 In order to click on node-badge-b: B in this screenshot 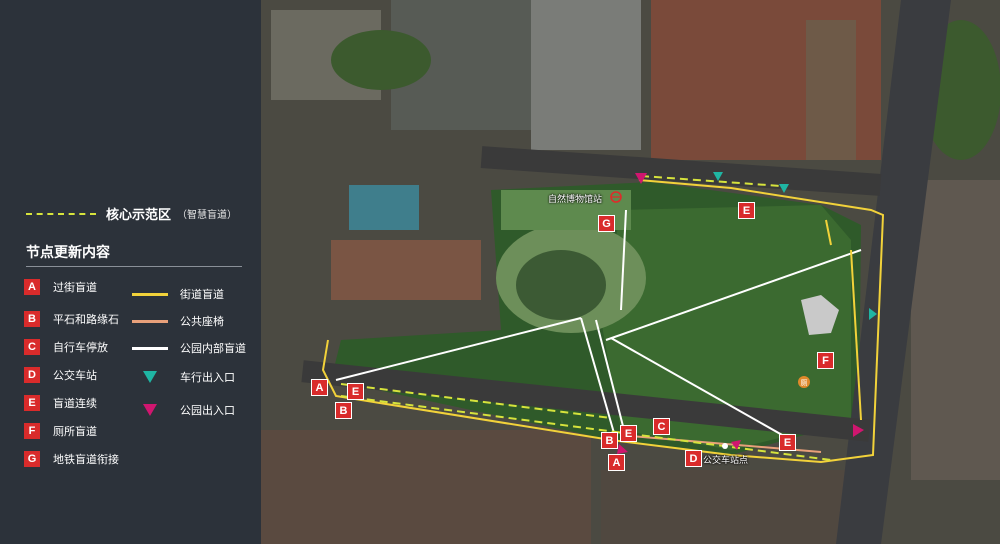, I will do `click(32, 319)`.